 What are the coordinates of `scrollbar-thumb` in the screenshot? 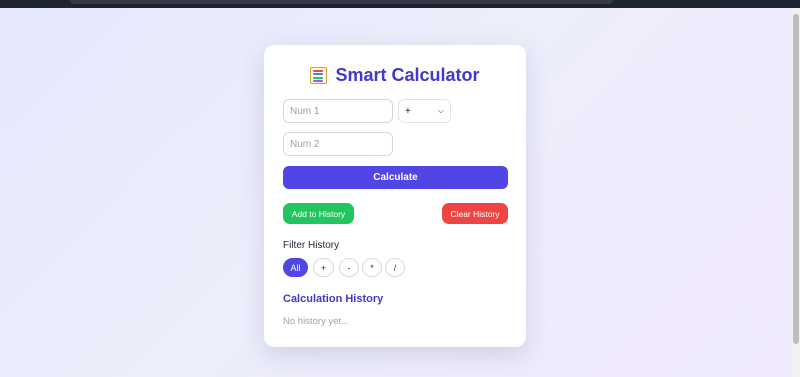 It's located at (796, 179).